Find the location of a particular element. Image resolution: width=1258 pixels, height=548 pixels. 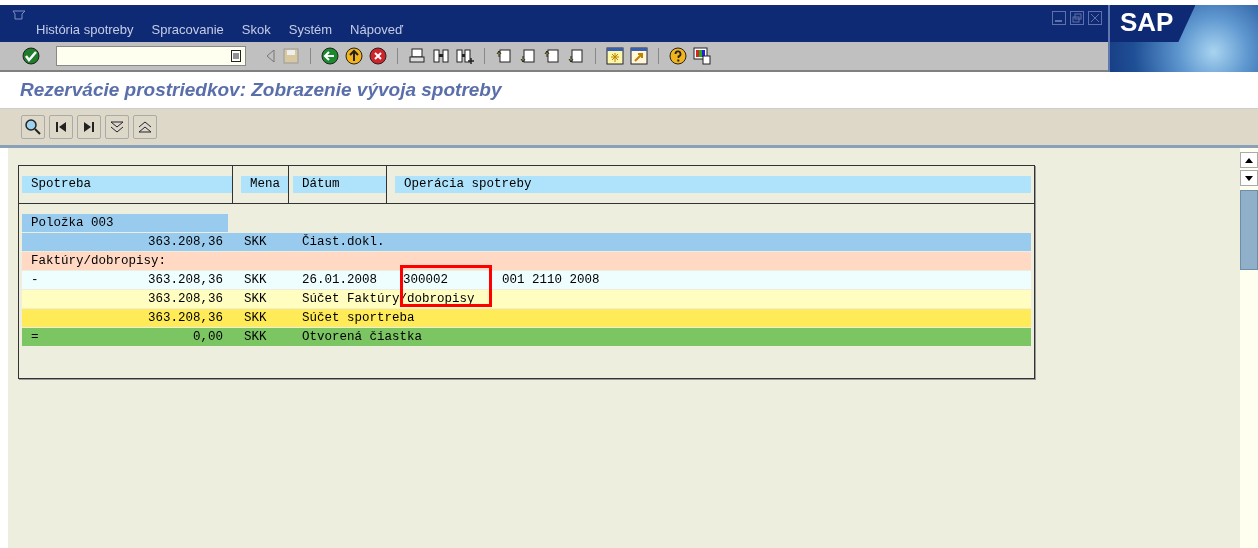

scroll-up-button is located at coordinates (1249, 160).